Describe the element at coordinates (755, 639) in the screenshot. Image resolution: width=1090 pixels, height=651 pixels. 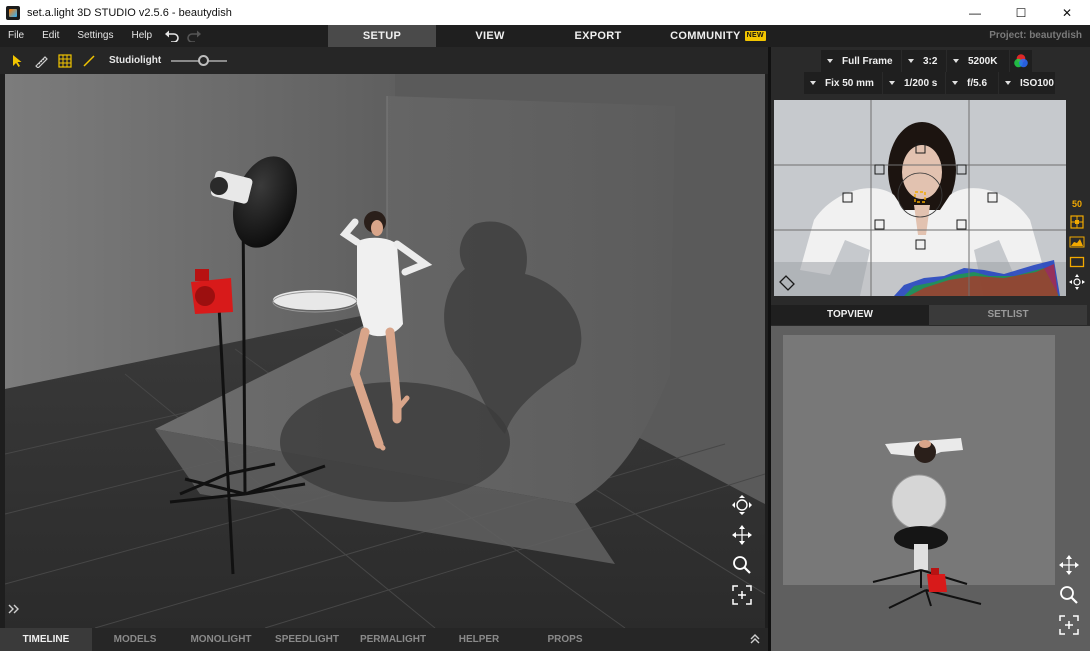
I see `collapse-icon` at that location.